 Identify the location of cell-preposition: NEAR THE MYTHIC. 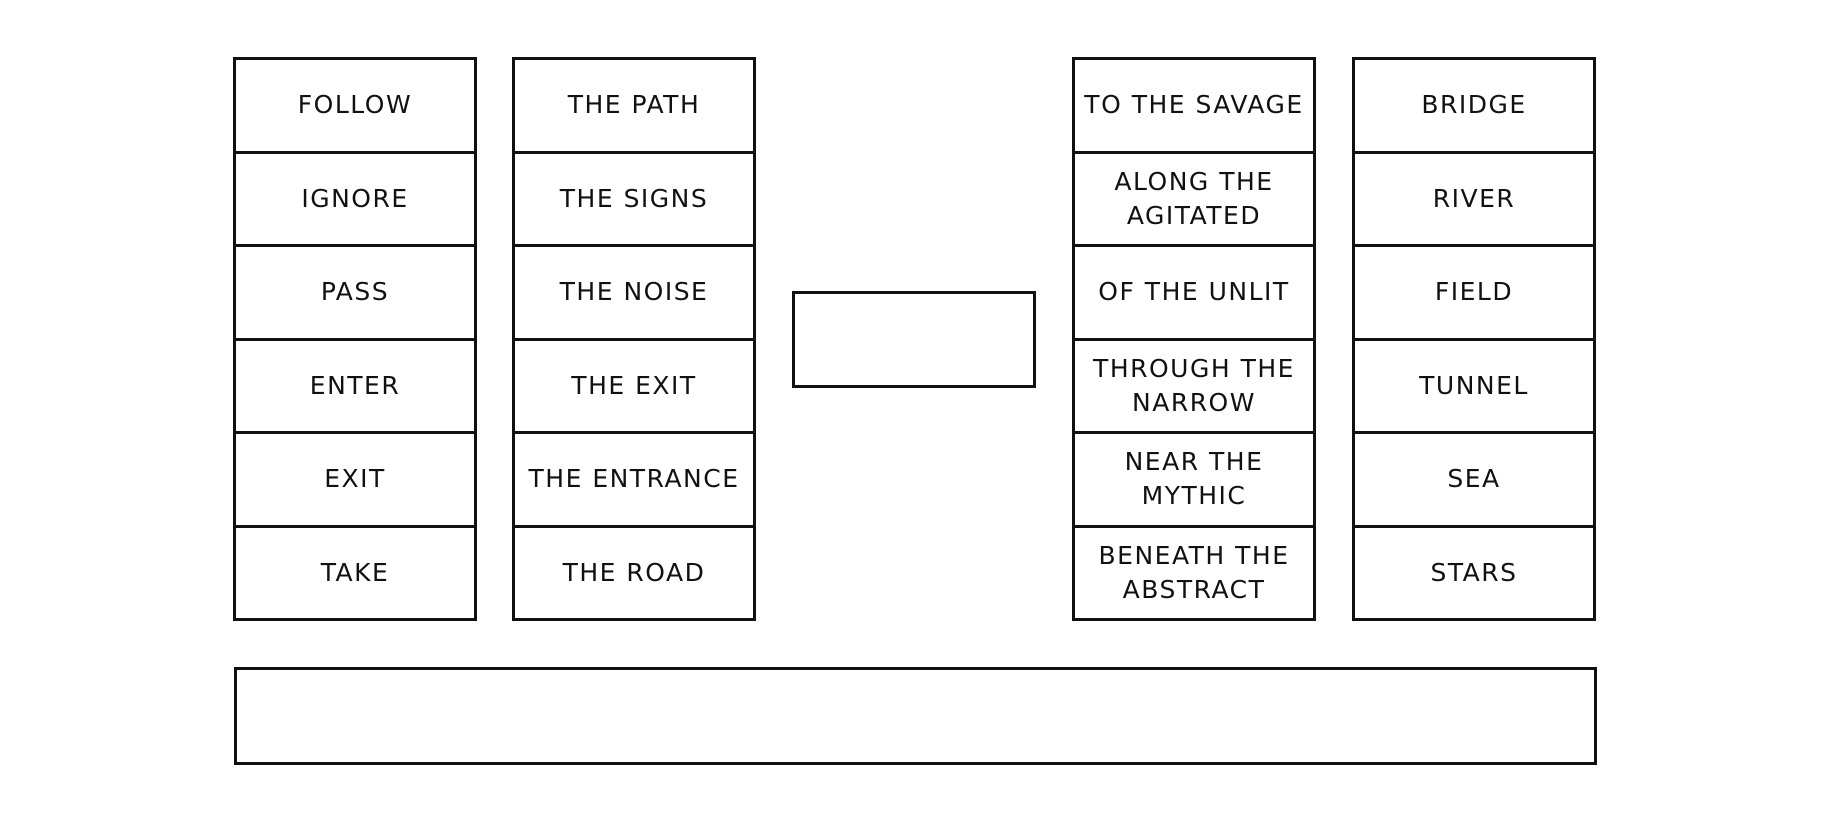
(1194, 478).